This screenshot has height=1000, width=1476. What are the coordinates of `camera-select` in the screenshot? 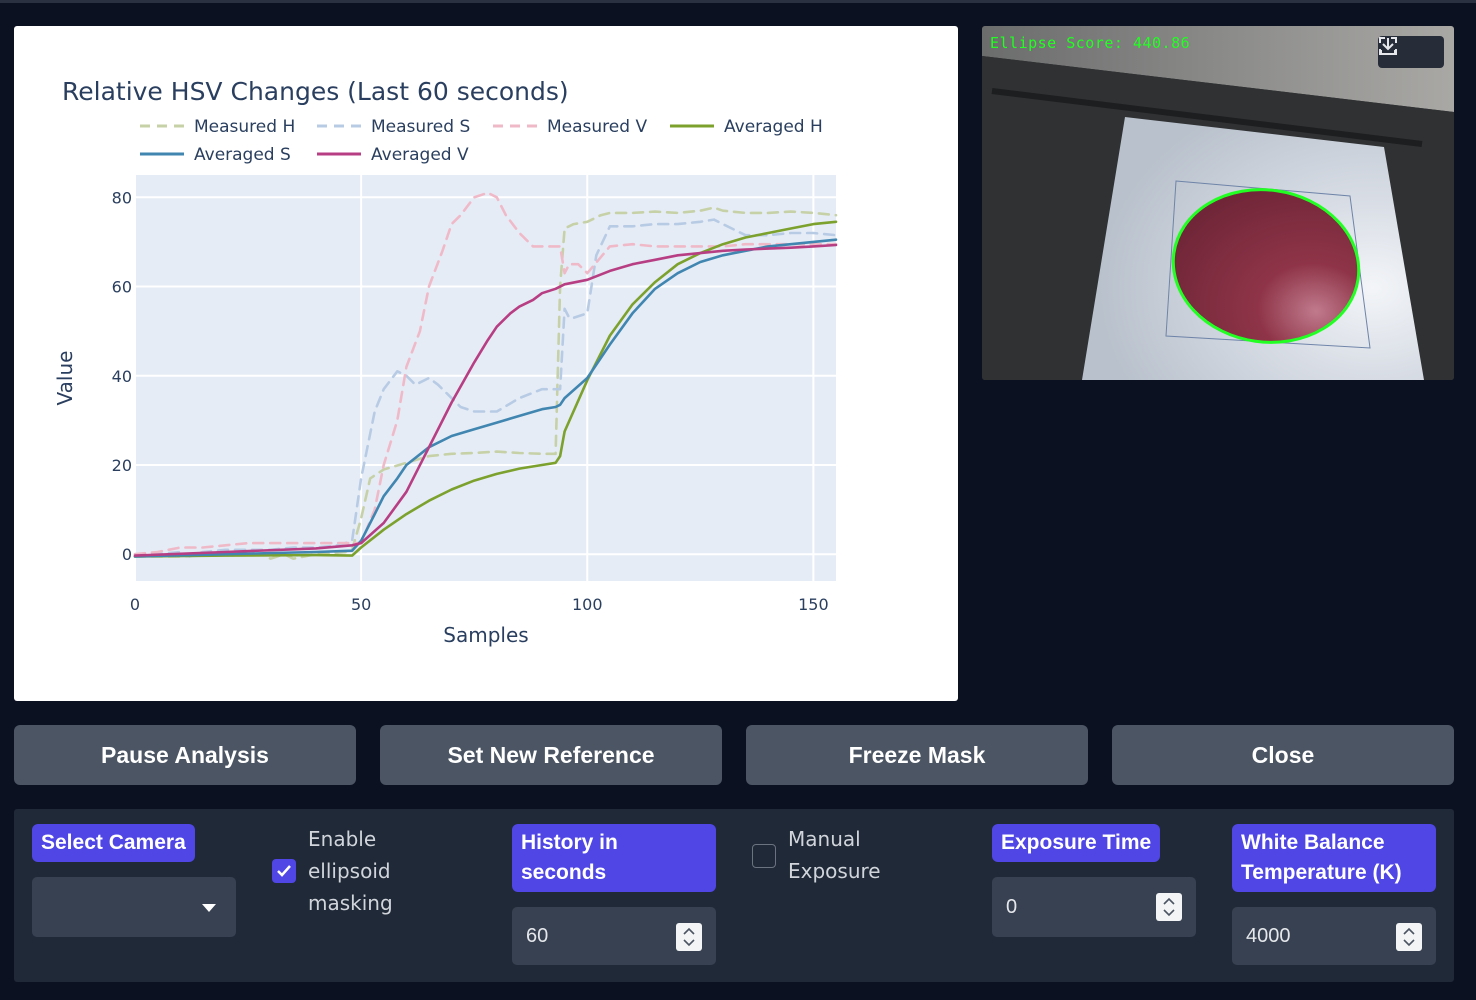 It's located at (134, 907).